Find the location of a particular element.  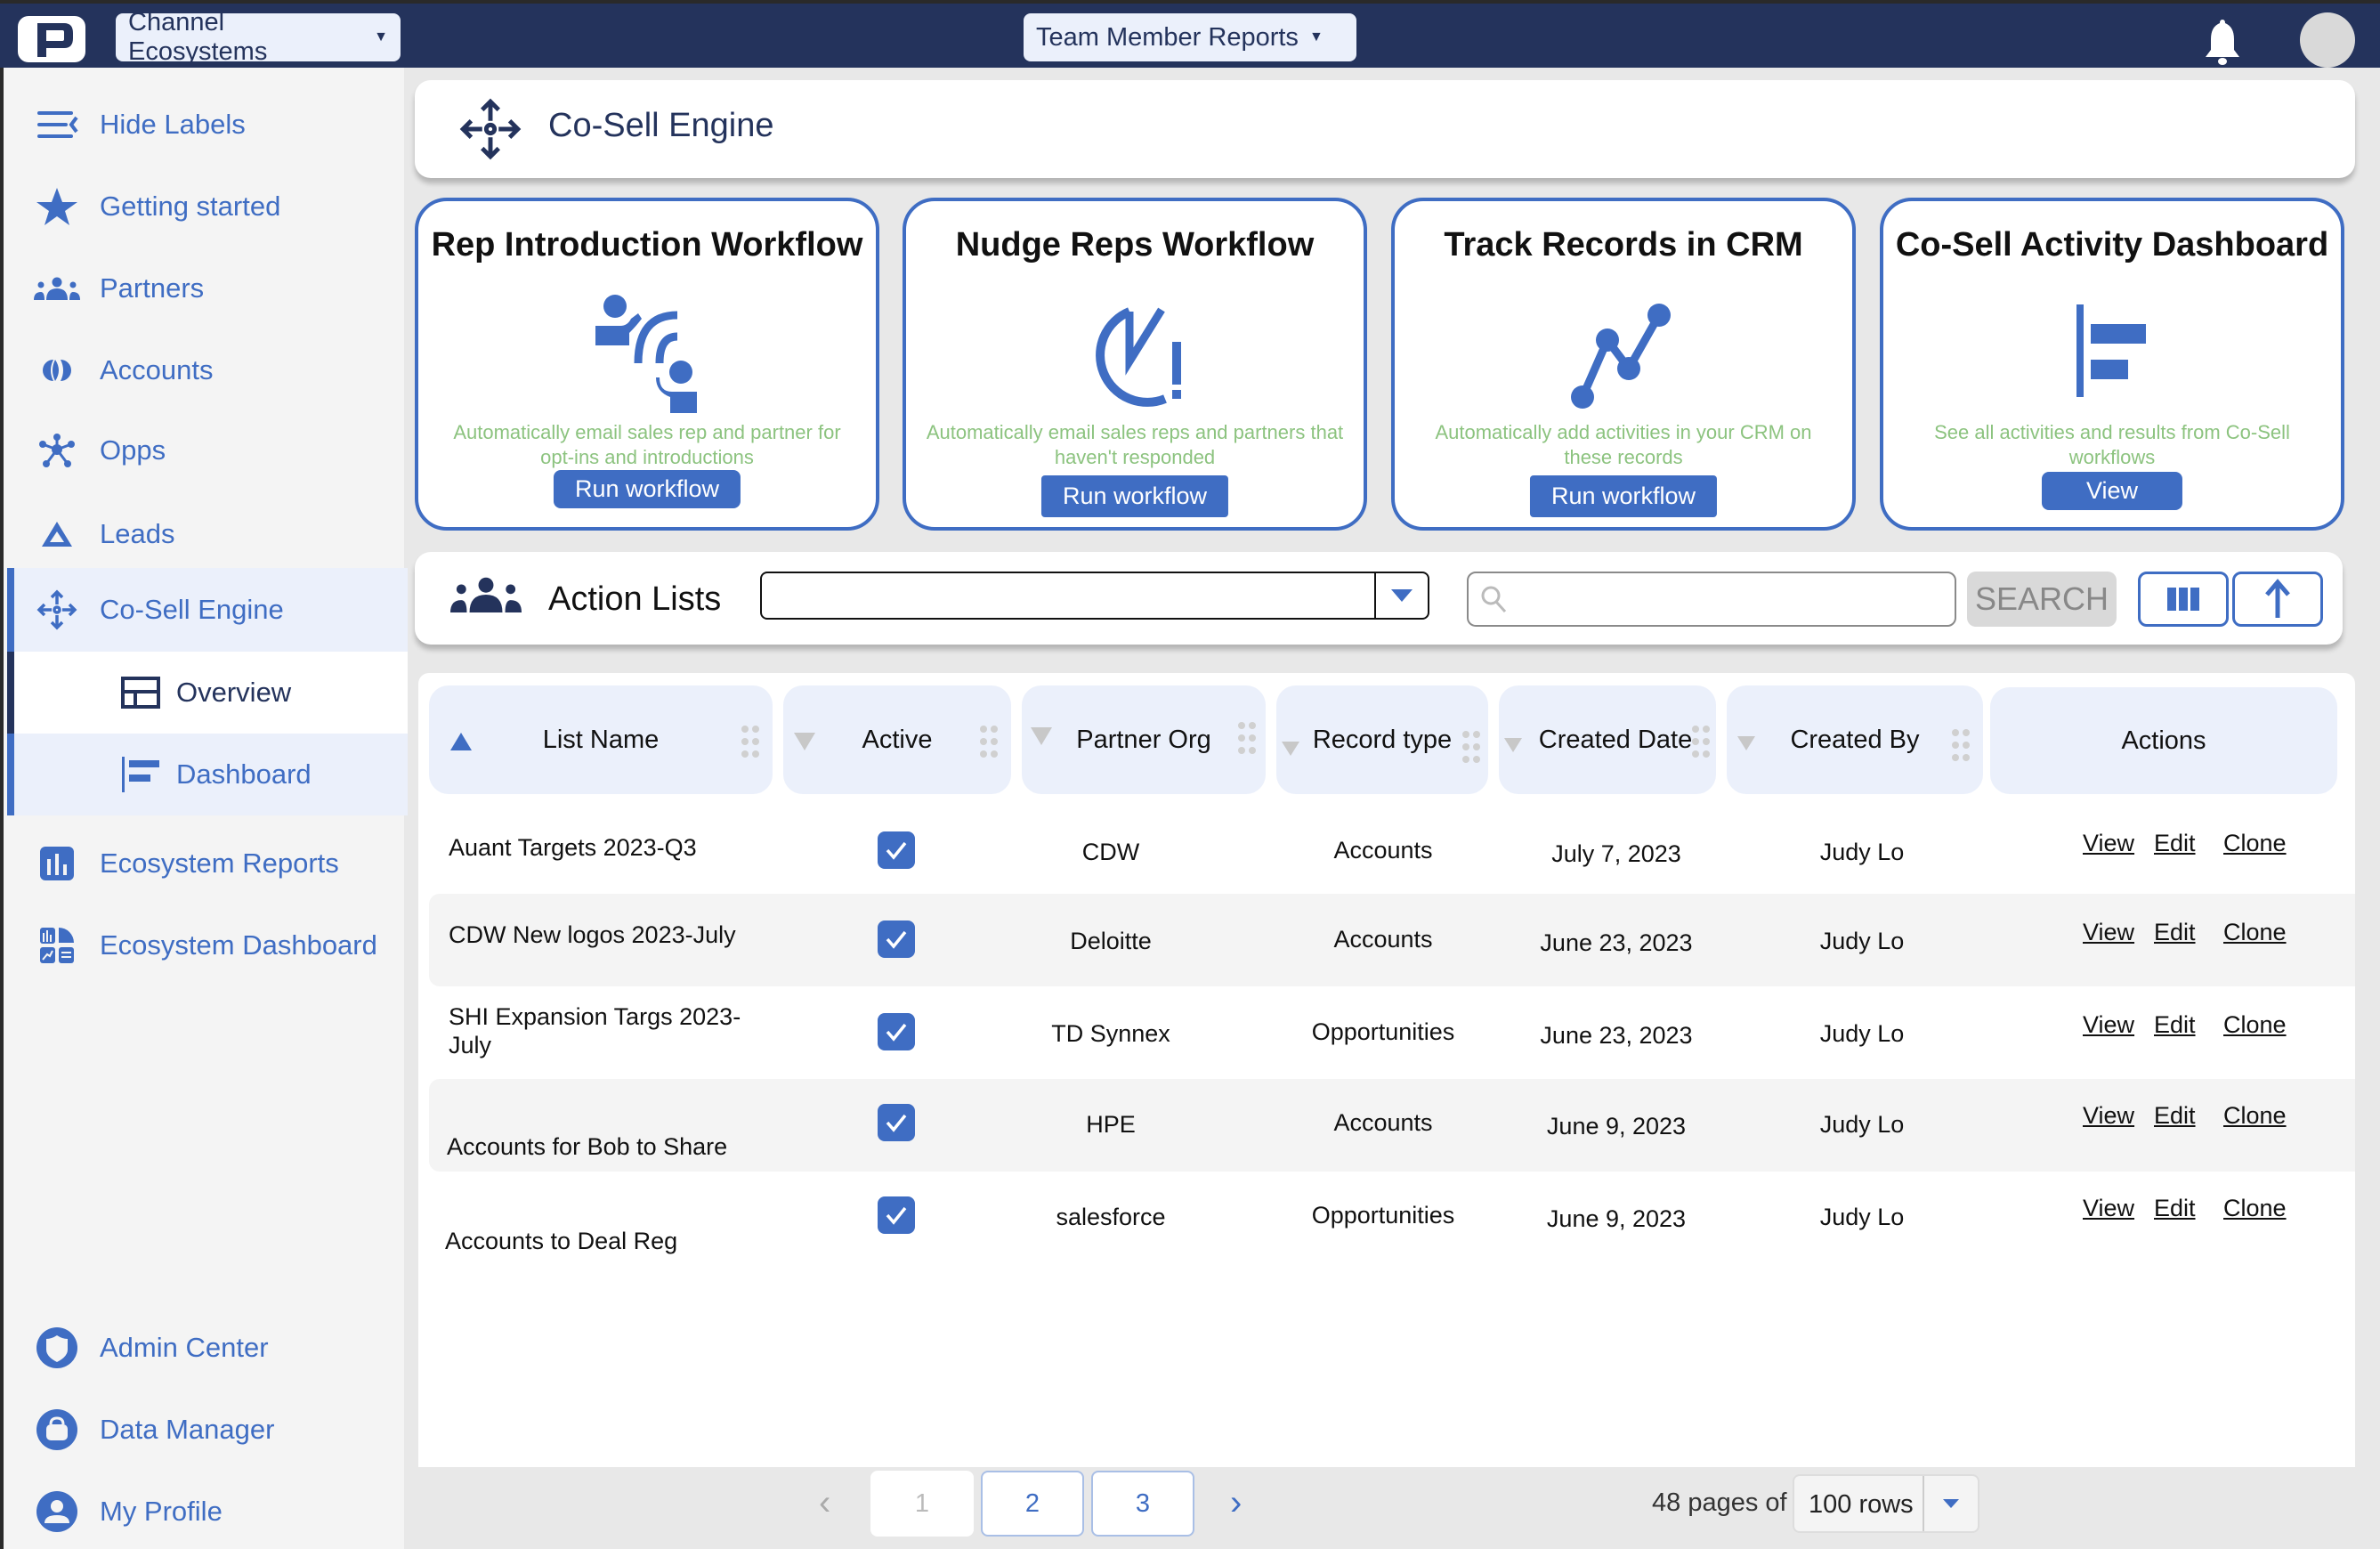

chevron-down-icon is located at coordinates (1401, 595).